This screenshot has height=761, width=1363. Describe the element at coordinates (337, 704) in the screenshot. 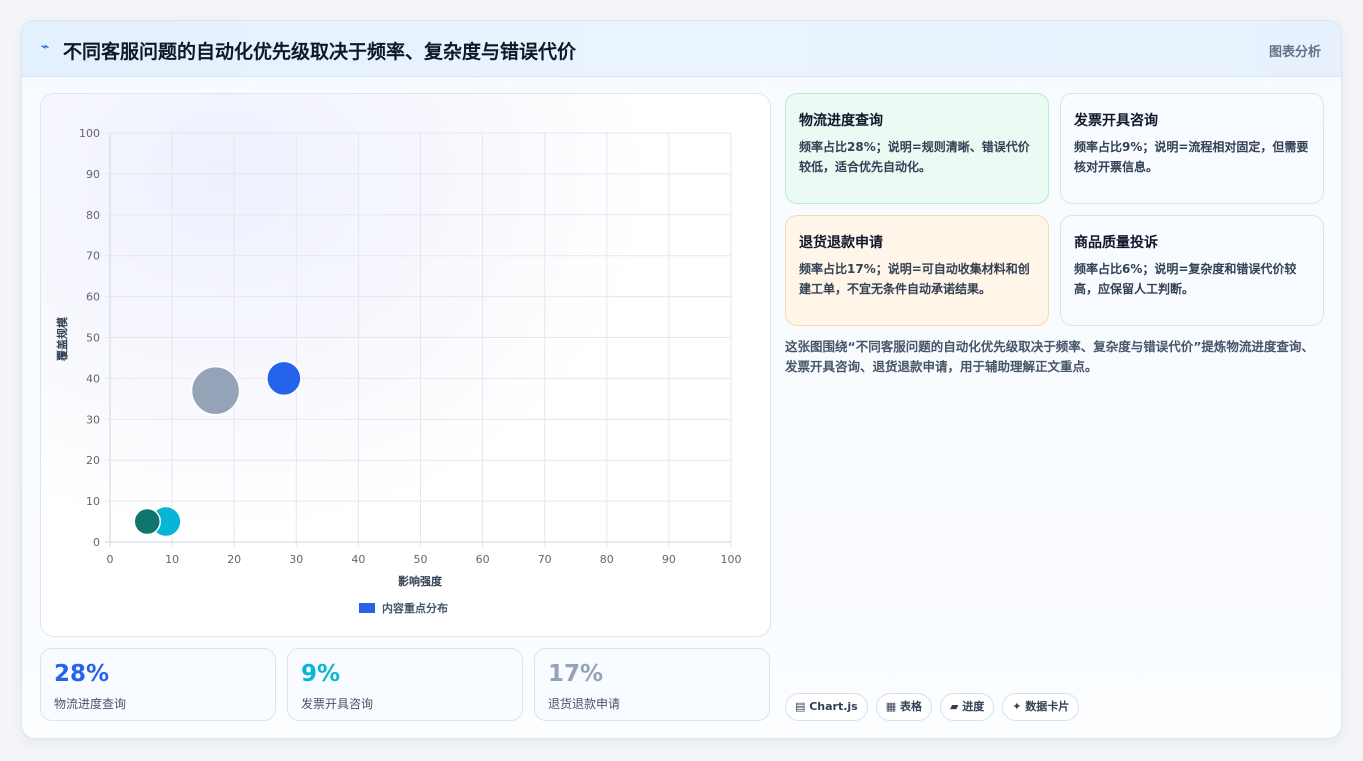

I see `stat-label: 发票开具咨询` at that location.